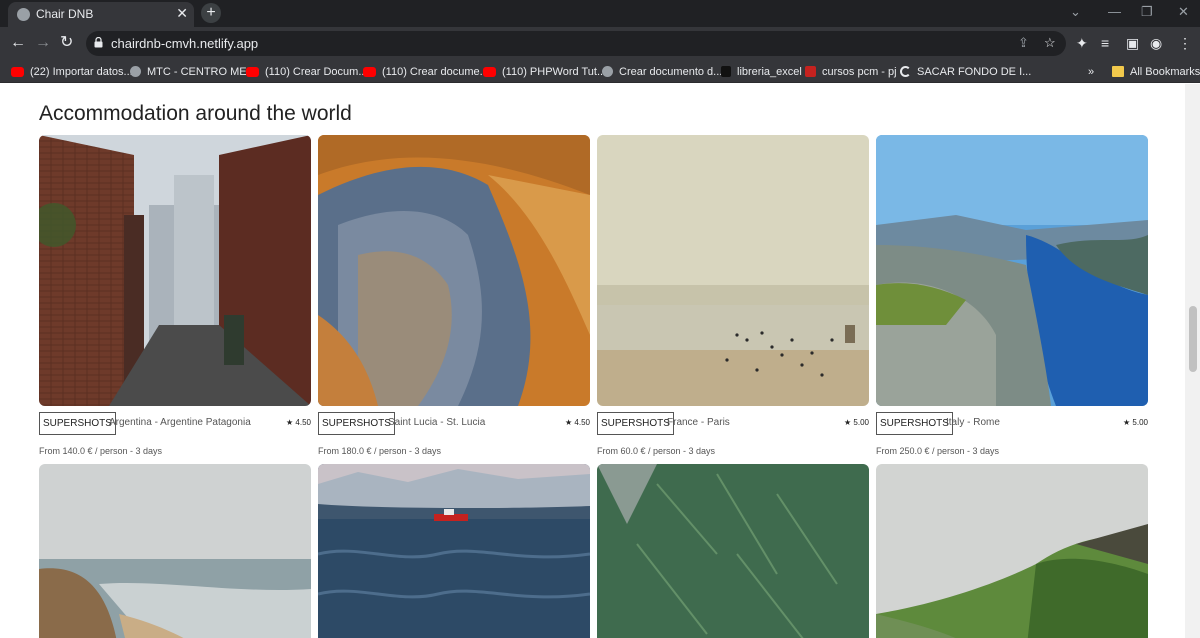 The width and height of the screenshot is (1200, 638). I want to click on section-title: Accommodation around the world, so click(195, 113).